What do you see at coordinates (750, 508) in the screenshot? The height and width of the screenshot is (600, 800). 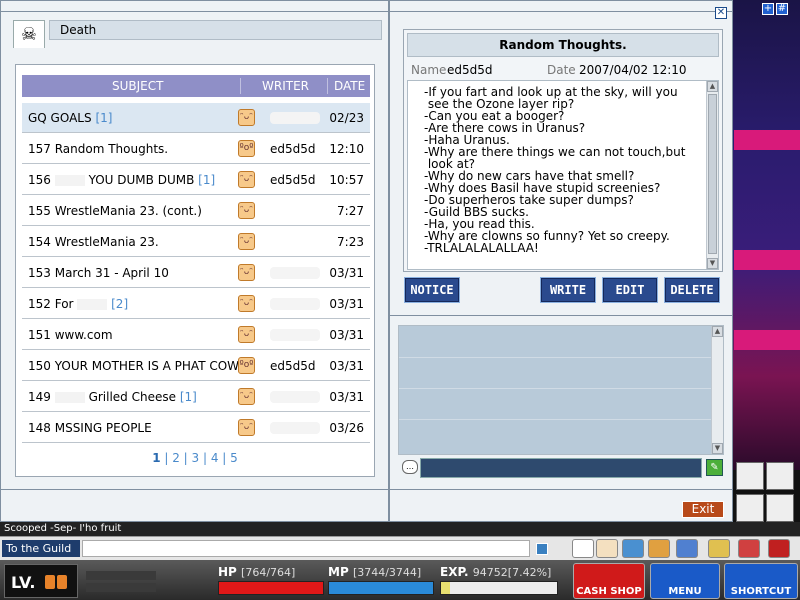 I see `item-icon` at bounding box center [750, 508].